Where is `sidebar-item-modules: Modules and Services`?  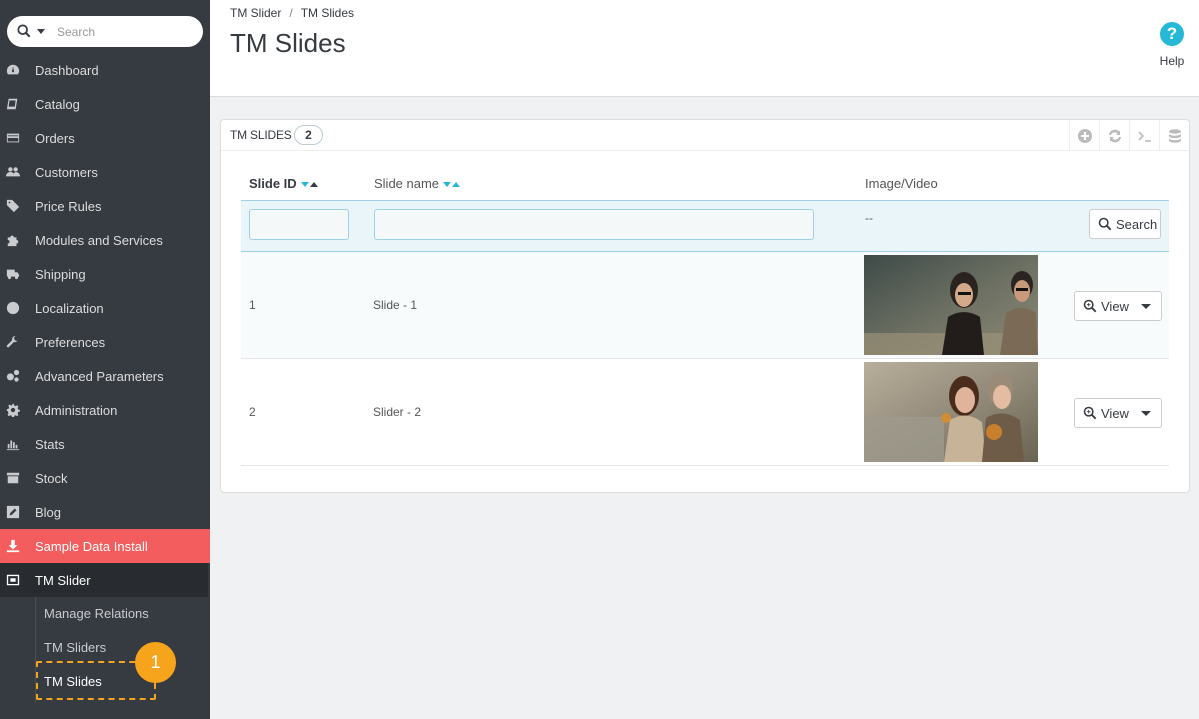
sidebar-item-modules: Modules and Services is located at coordinates (105, 240).